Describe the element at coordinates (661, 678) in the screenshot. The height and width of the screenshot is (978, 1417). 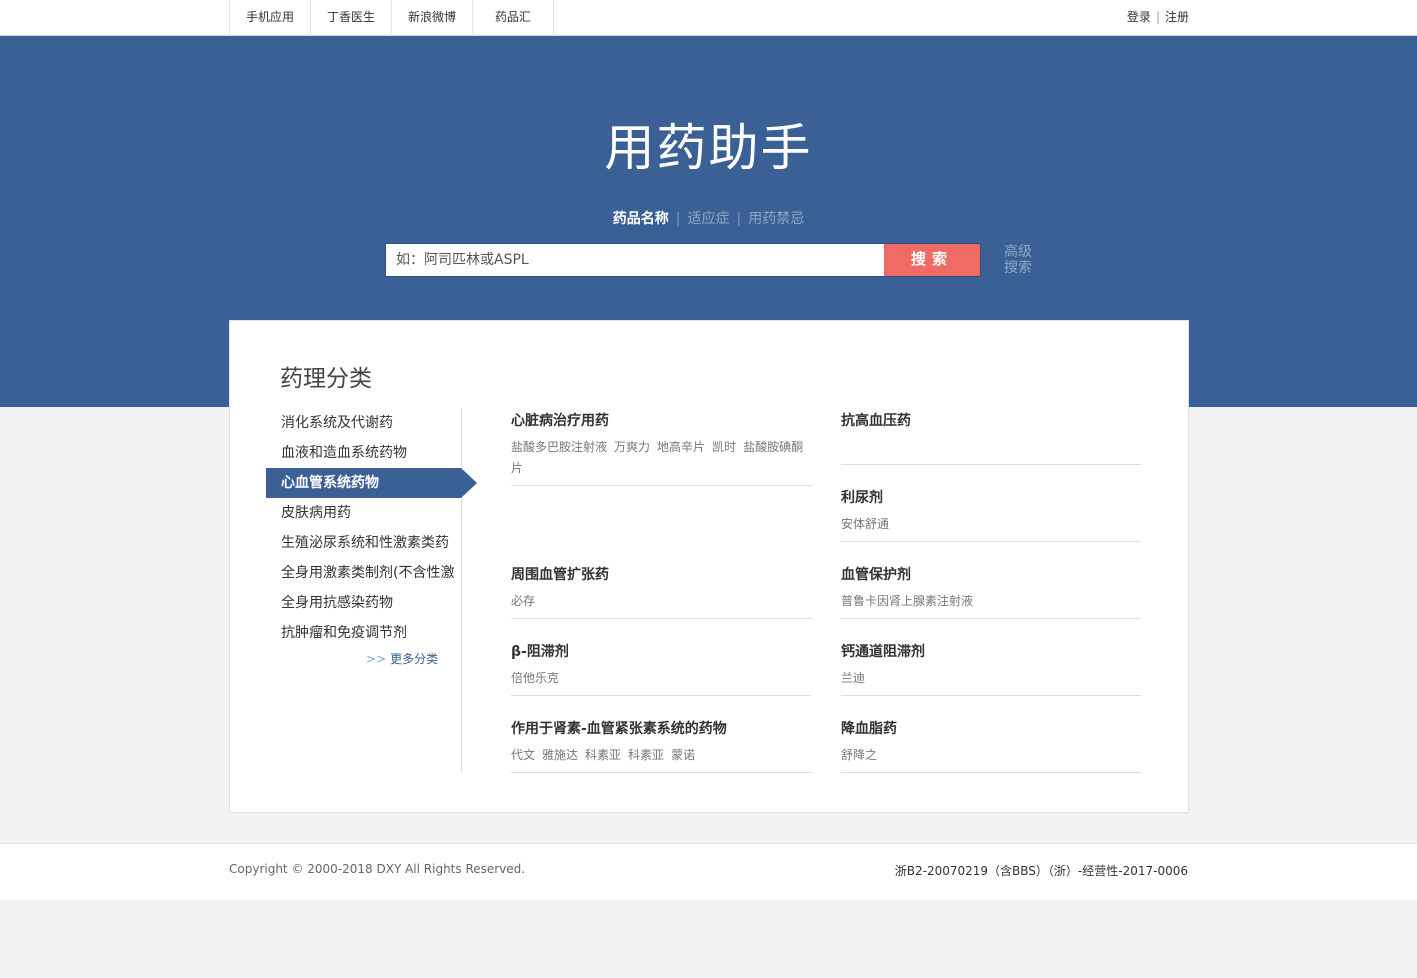
I see `drug-list: 倍他乐克` at that location.